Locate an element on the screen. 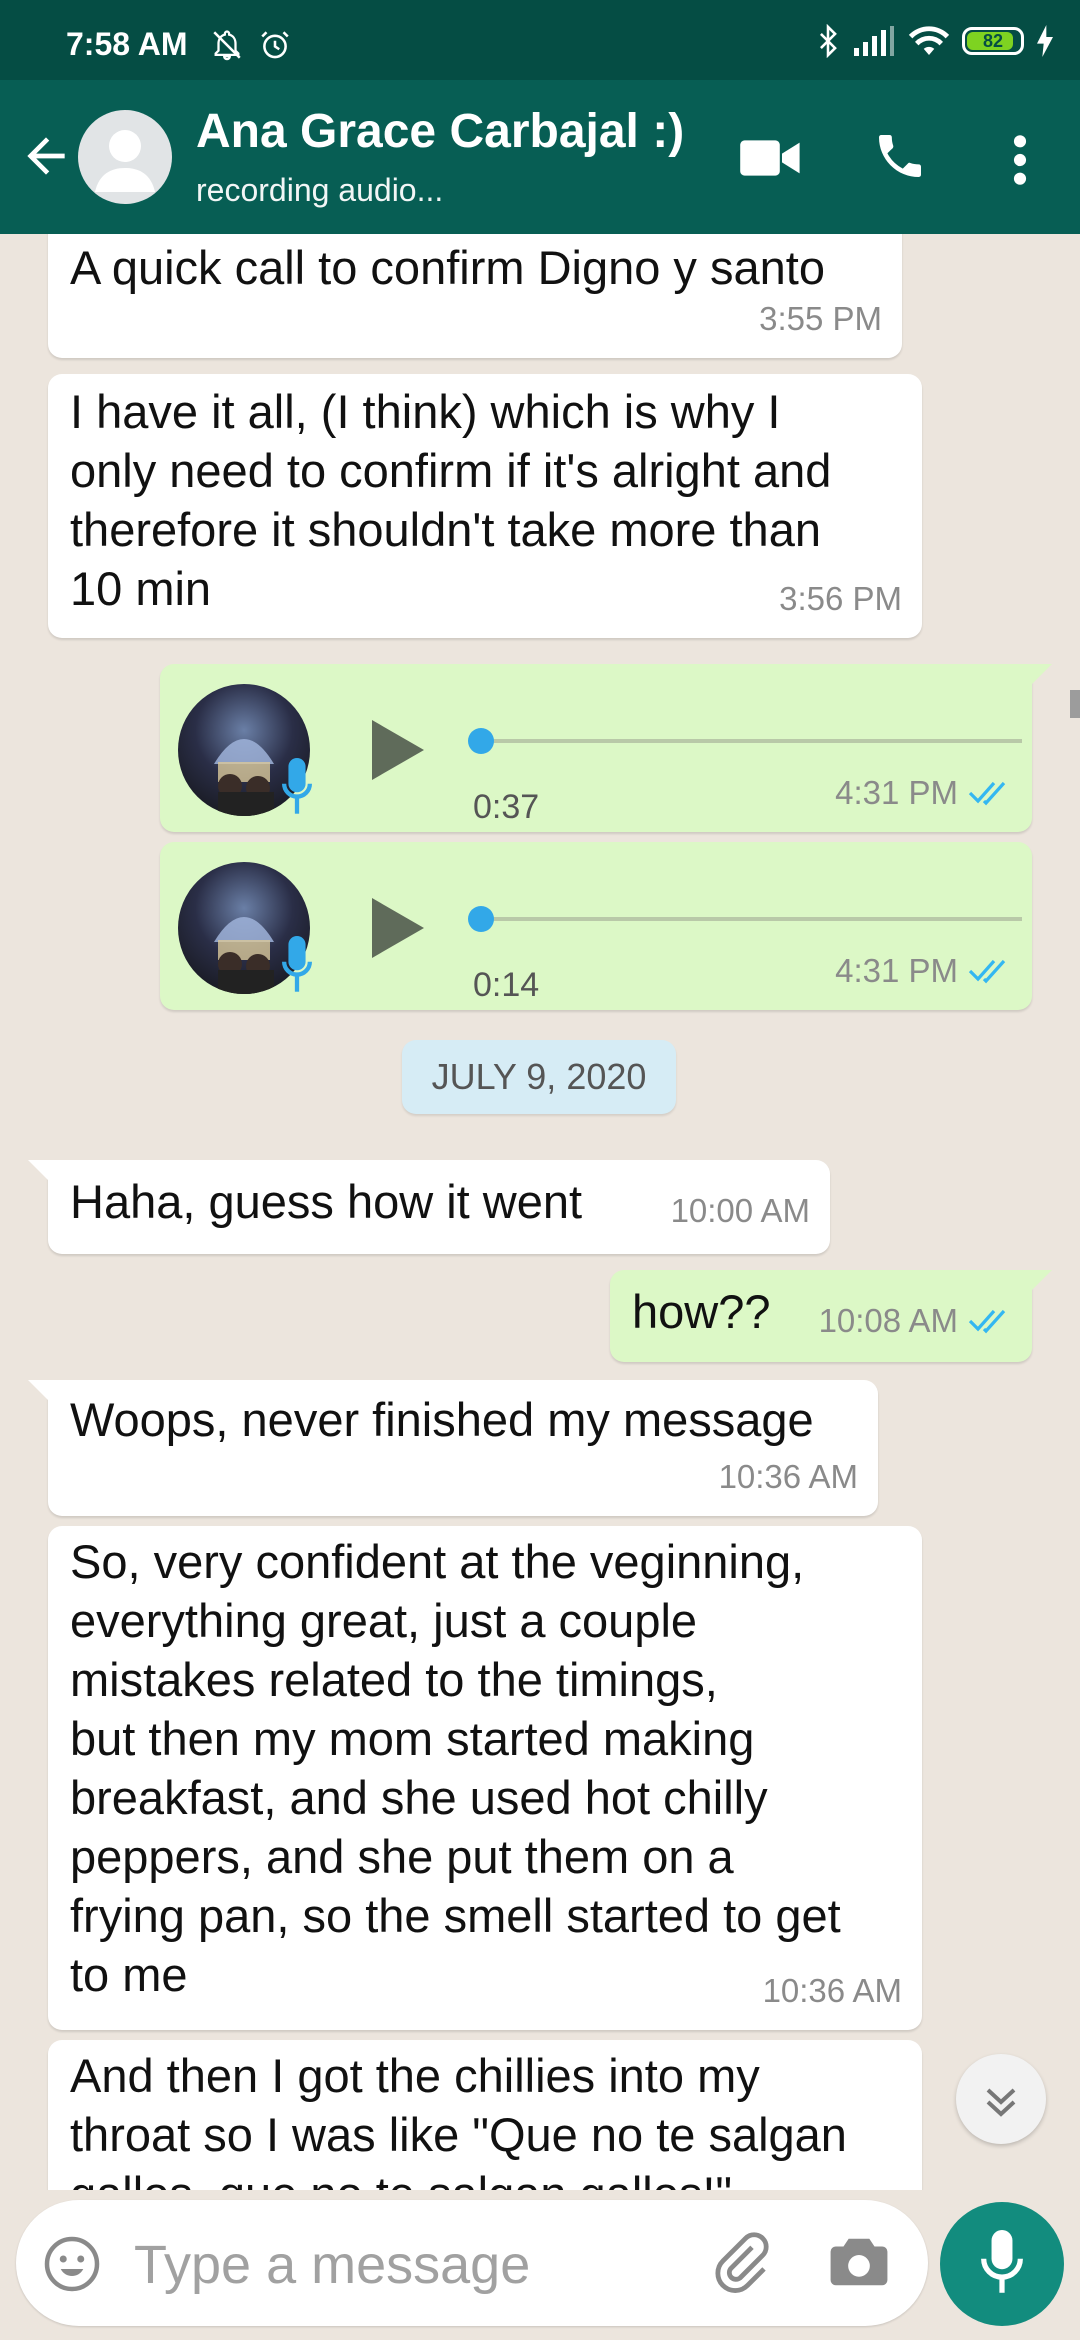 This screenshot has width=1080, height=2340. scroll-to-bottom-button is located at coordinates (1001, 2099).